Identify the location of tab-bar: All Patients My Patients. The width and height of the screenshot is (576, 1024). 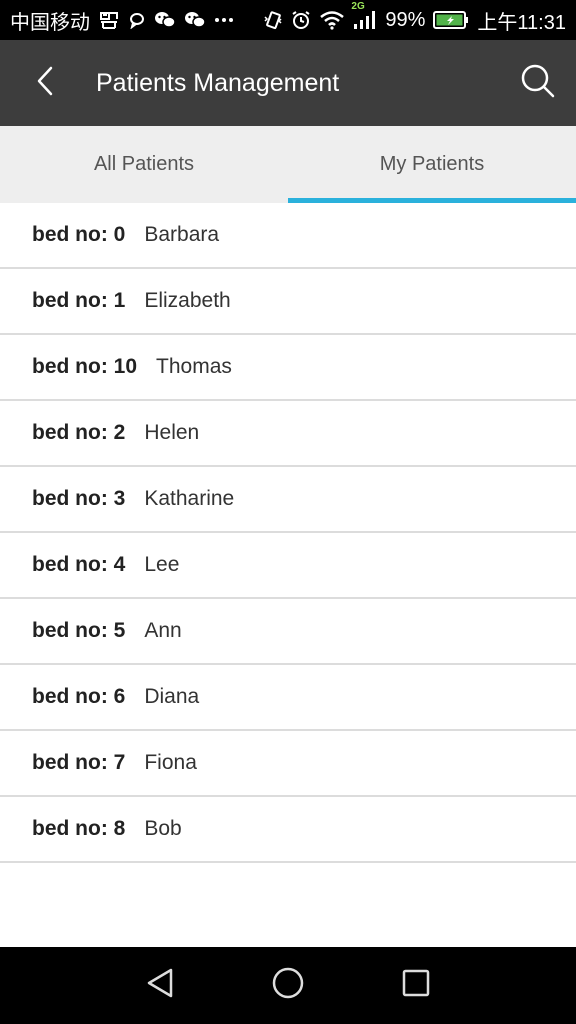
(288, 164).